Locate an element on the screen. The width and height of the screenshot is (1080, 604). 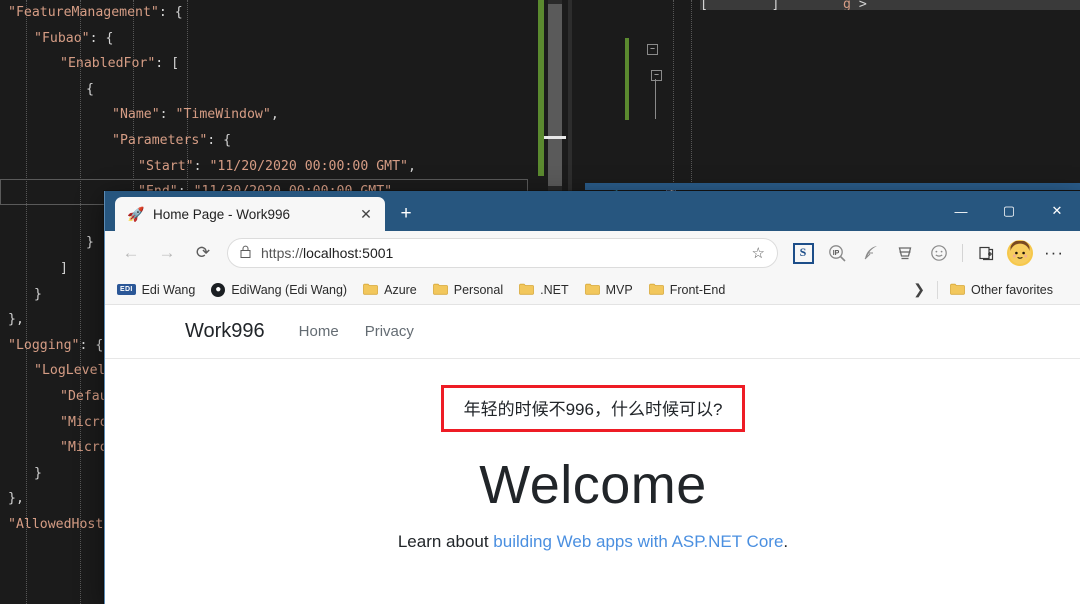
code-line: "Fubao": { is located at coordinates (264, 39).